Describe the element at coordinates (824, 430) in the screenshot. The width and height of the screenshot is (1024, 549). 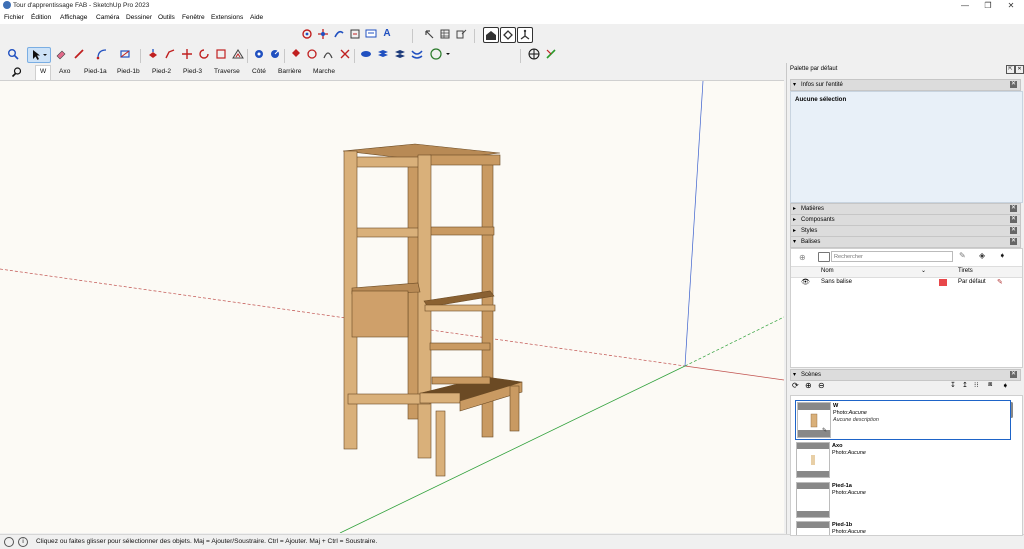
I see `edit-pencil-icon: ✎` at that location.